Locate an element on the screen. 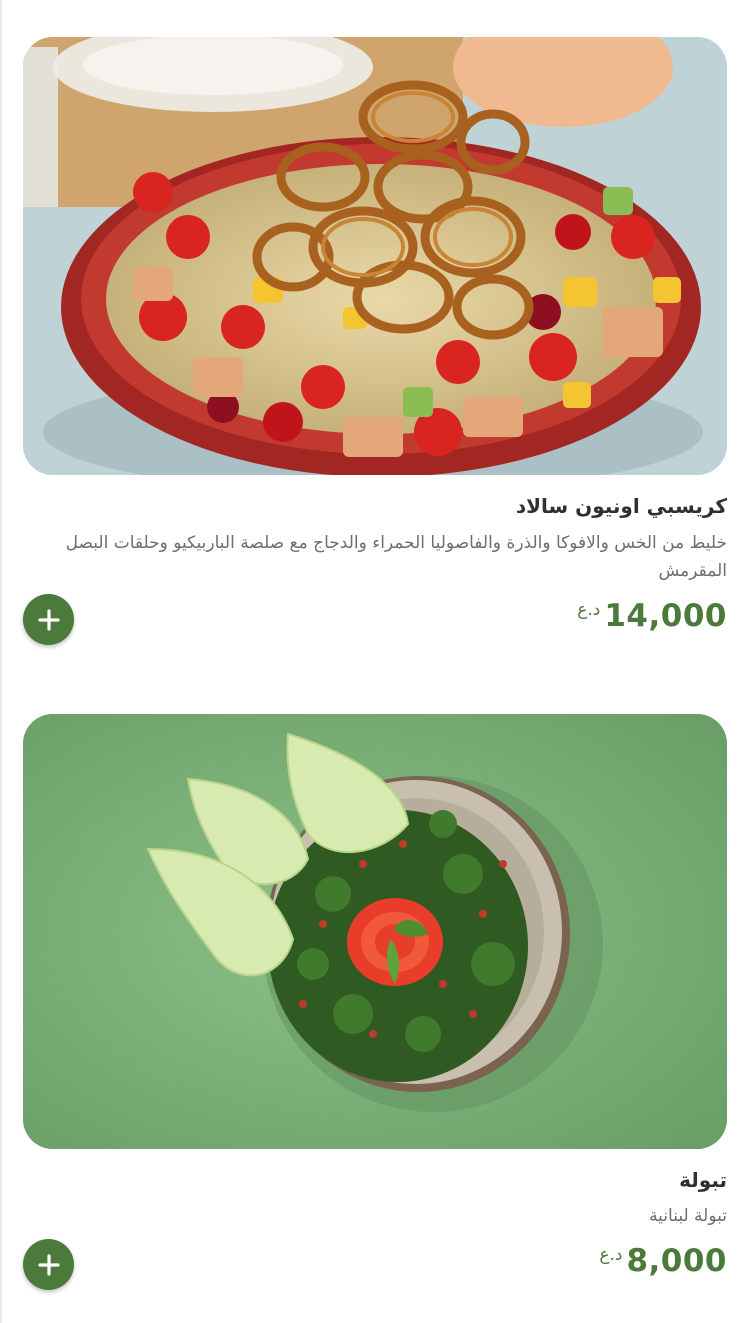  price-tag: د.ع 8,000 is located at coordinates (663, 1261).